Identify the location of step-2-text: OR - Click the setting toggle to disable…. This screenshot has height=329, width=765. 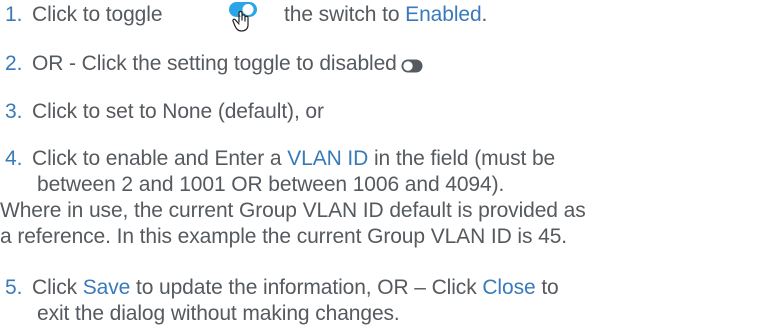
(214, 63).